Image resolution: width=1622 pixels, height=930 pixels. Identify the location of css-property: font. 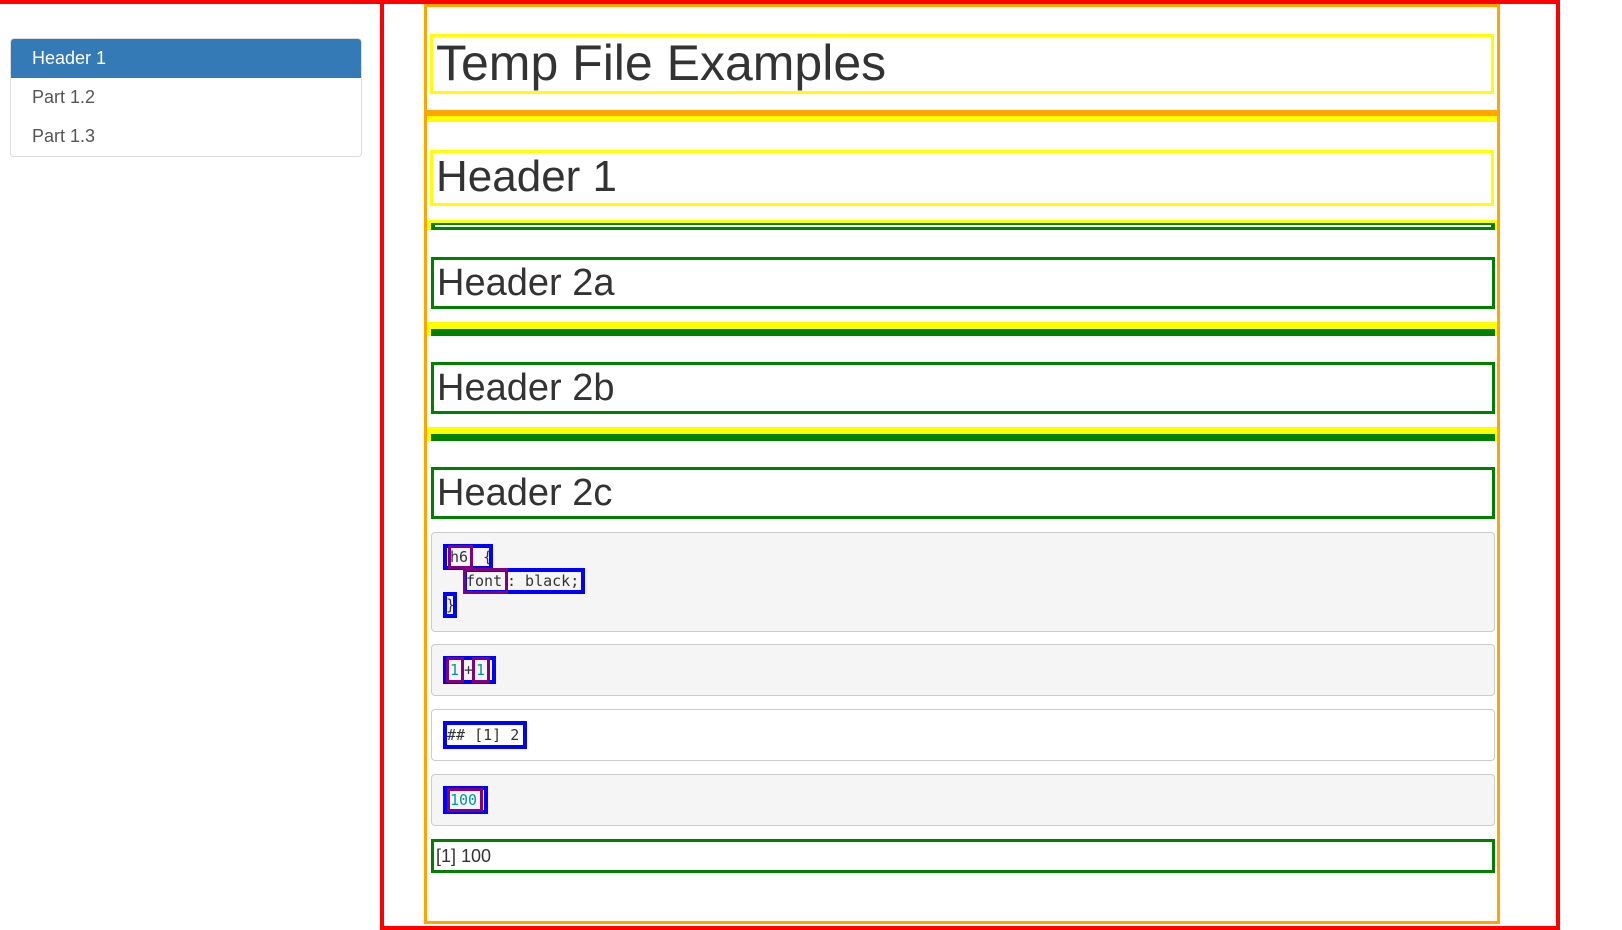
(484, 581).